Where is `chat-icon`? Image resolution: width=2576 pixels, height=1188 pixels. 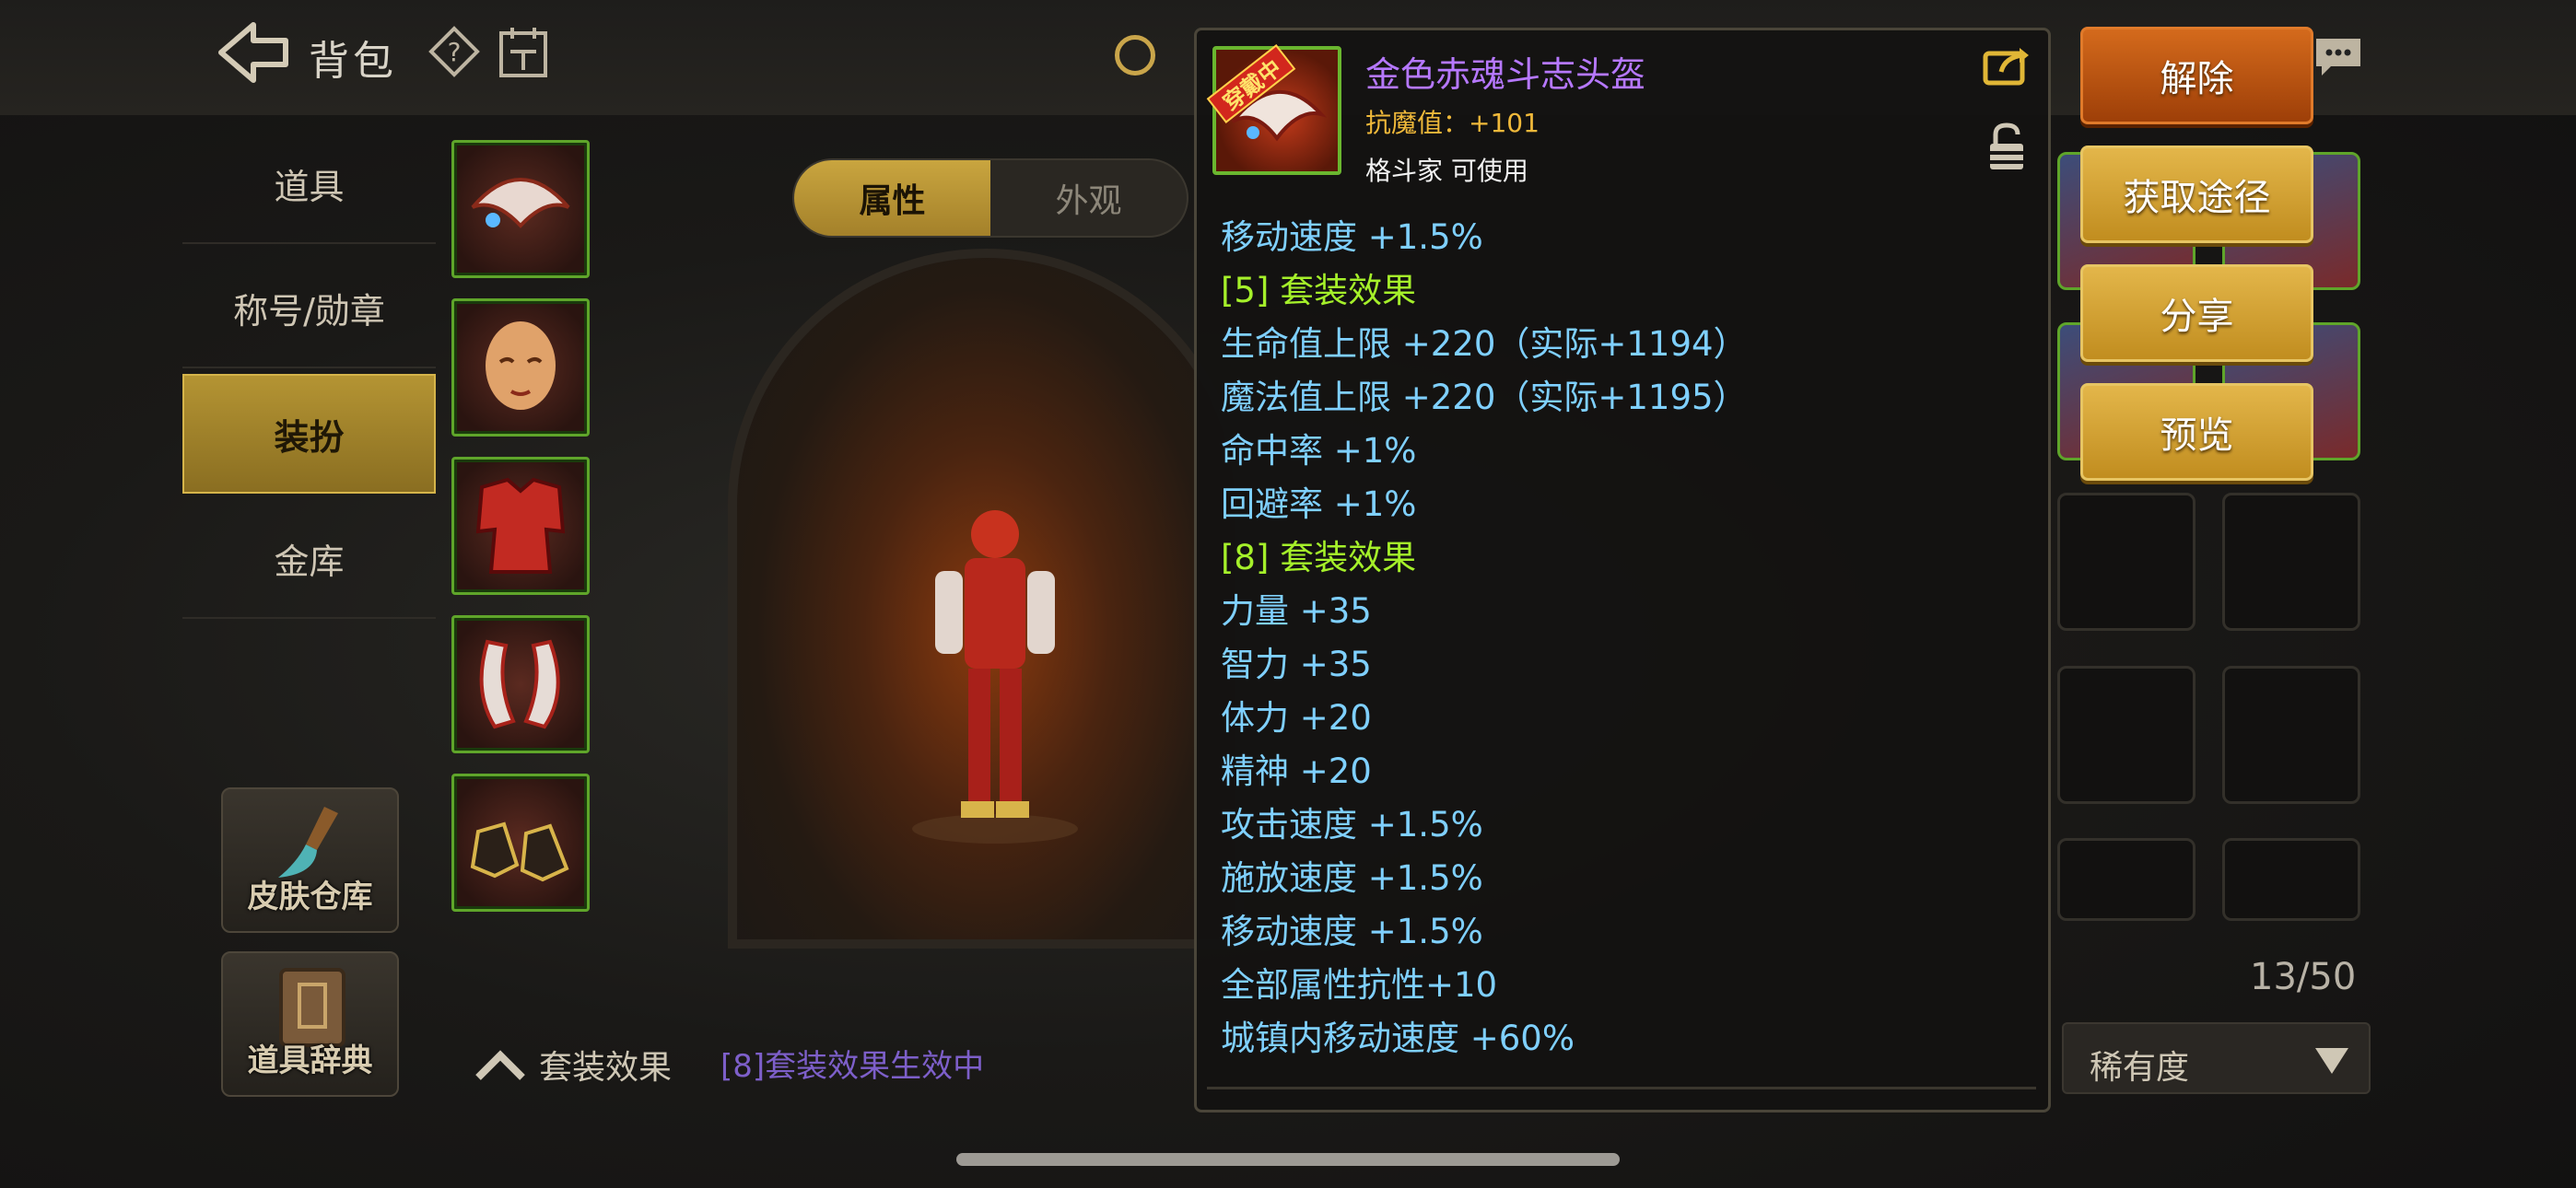 chat-icon is located at coordinates (2338, 57).